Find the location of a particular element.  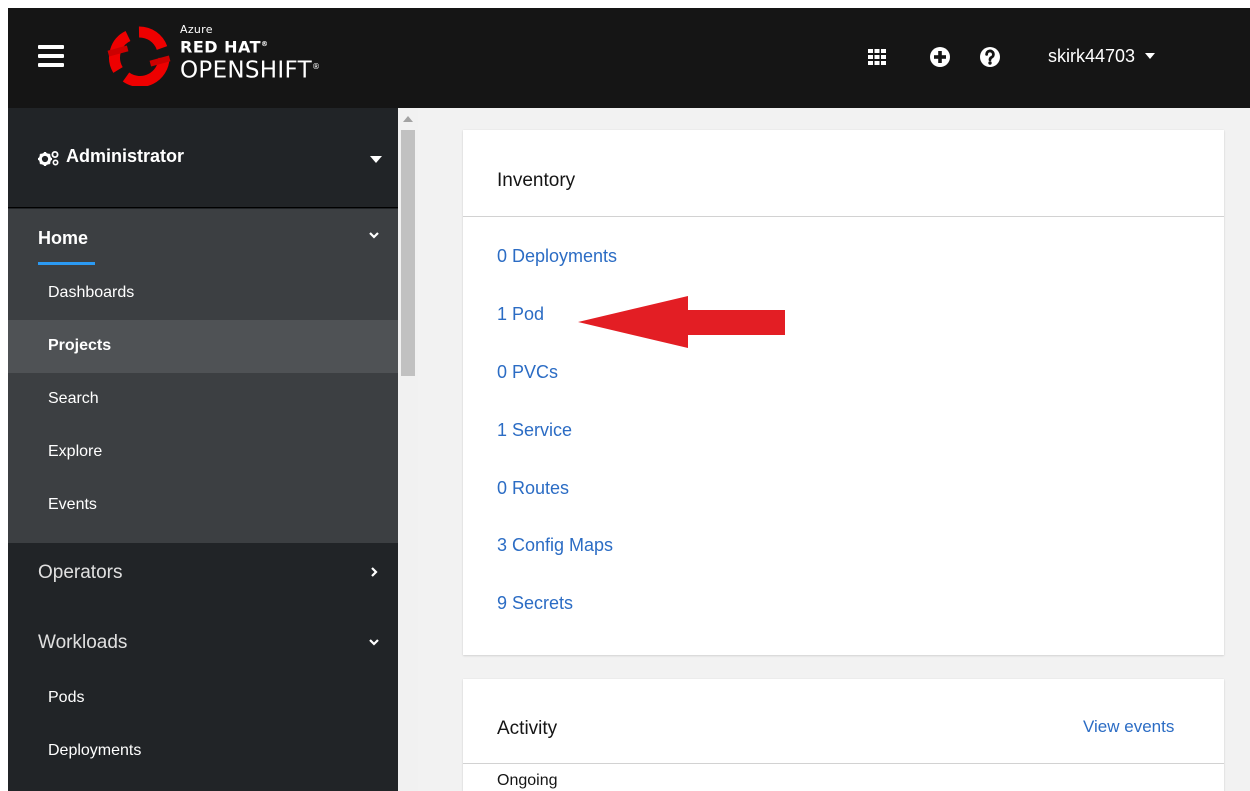

inventory-link-services: 1 Service is located at coordinates (534, 430).